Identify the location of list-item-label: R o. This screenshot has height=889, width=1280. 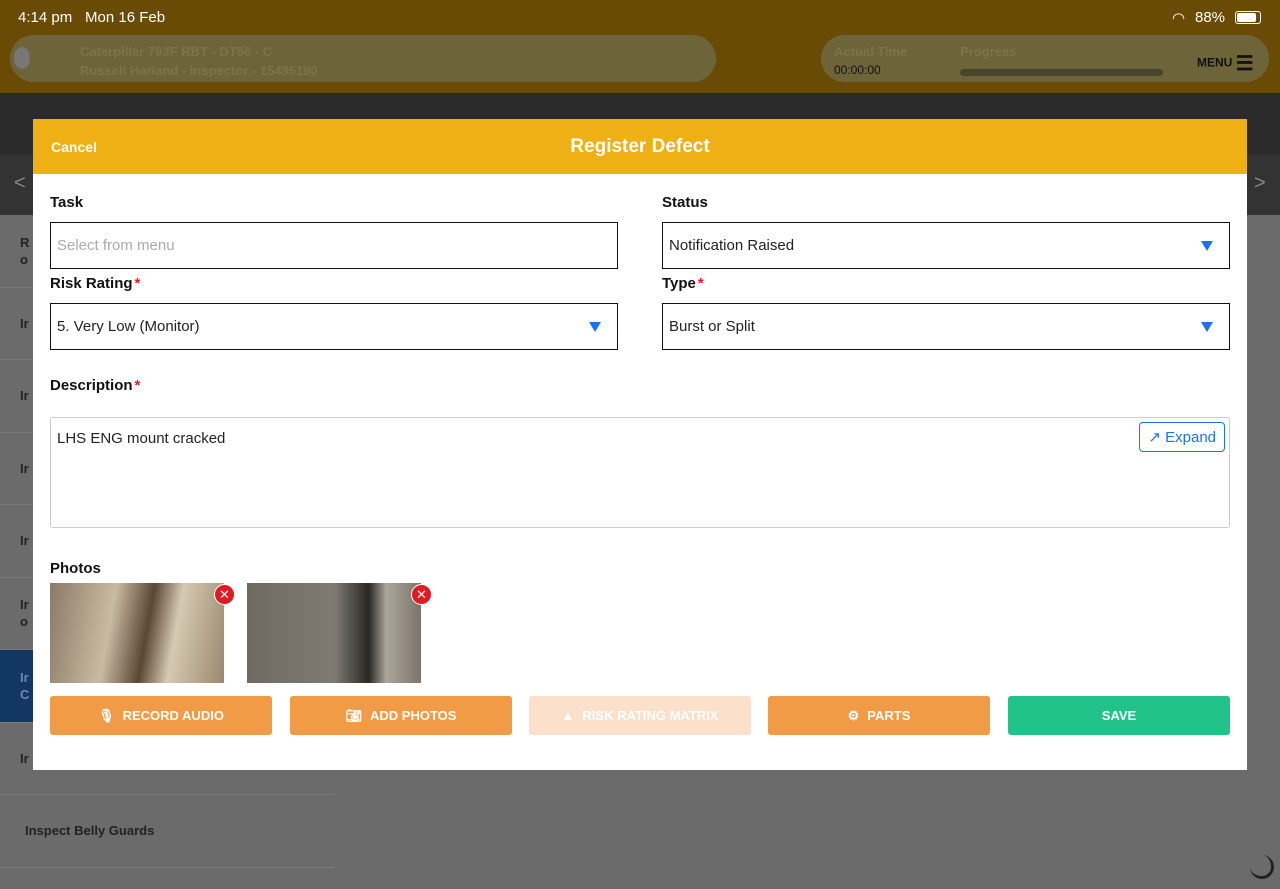
(25, 250).